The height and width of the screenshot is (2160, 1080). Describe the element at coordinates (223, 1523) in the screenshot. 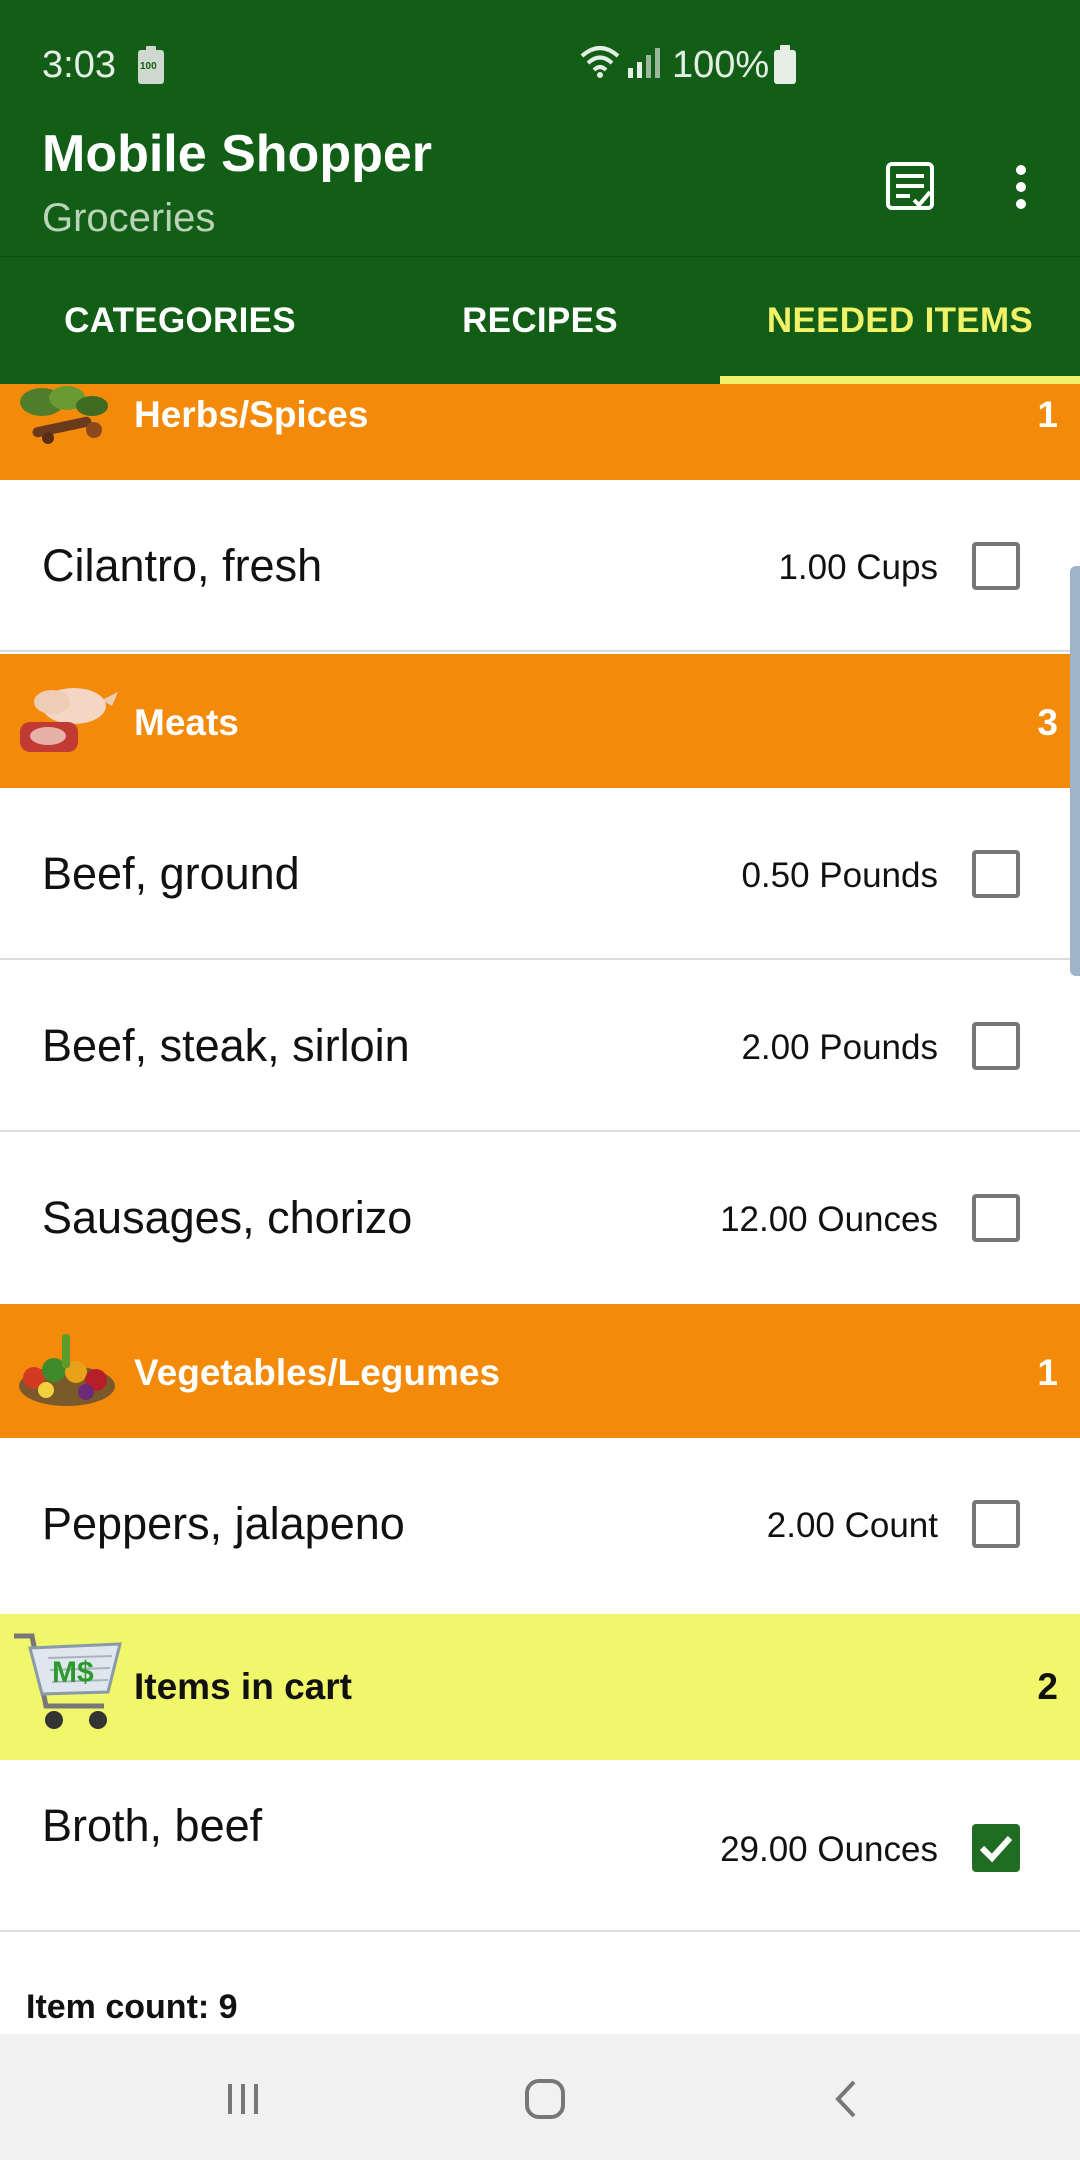

I see `item-name: Peppers, jalapeno` at that location.